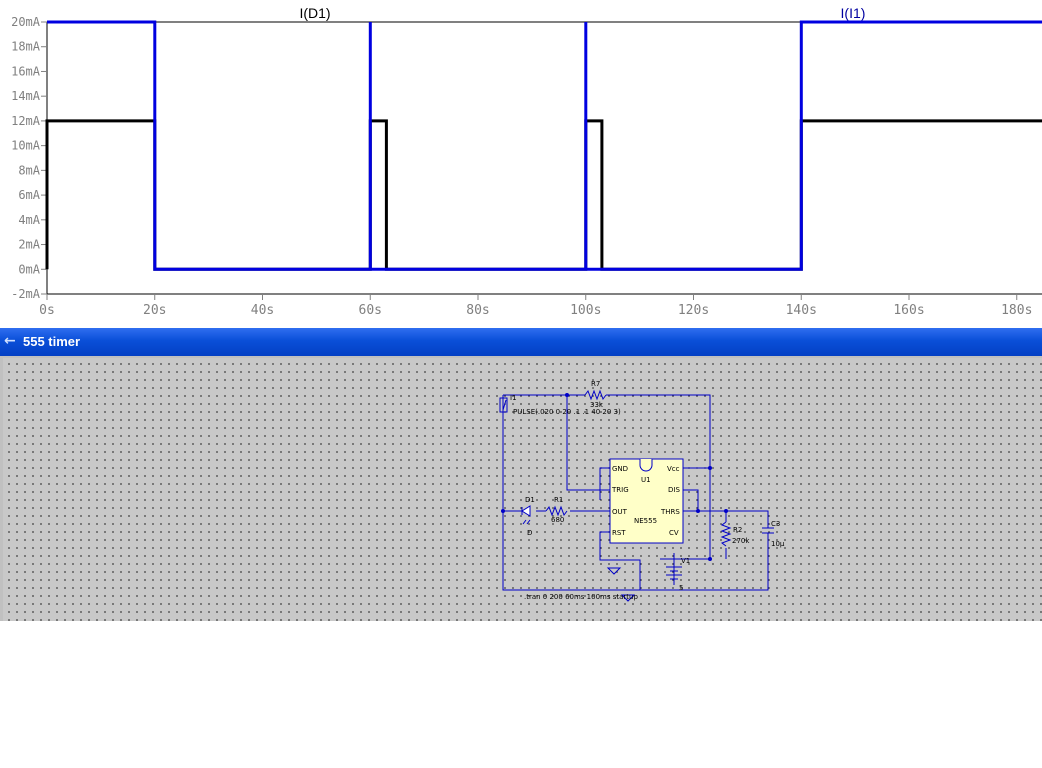 The width and height of the screenshot is (1042, 768). What do you see at coordinates (673, 469) in the screenshot?
I see `pin-vcc: Vcc` at bounding box center [673, 469].